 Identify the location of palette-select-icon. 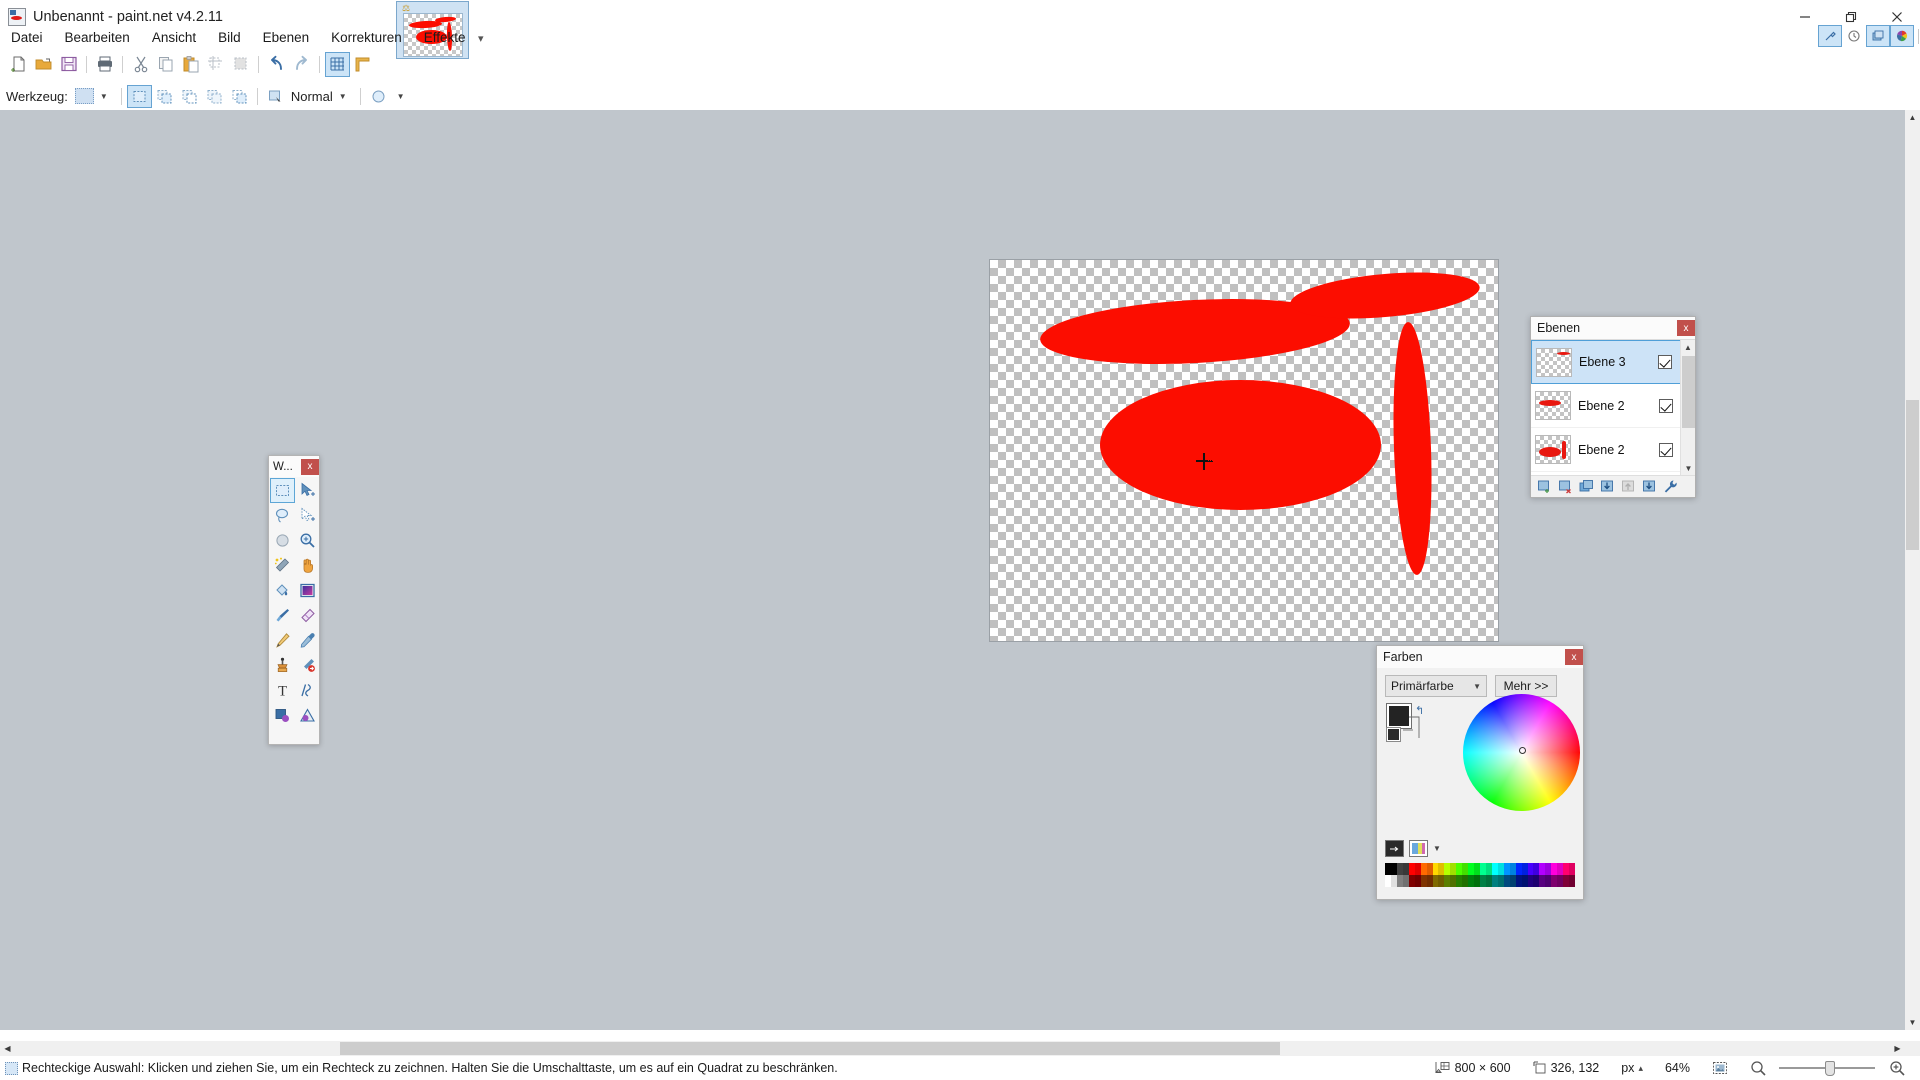
(1418, 848).